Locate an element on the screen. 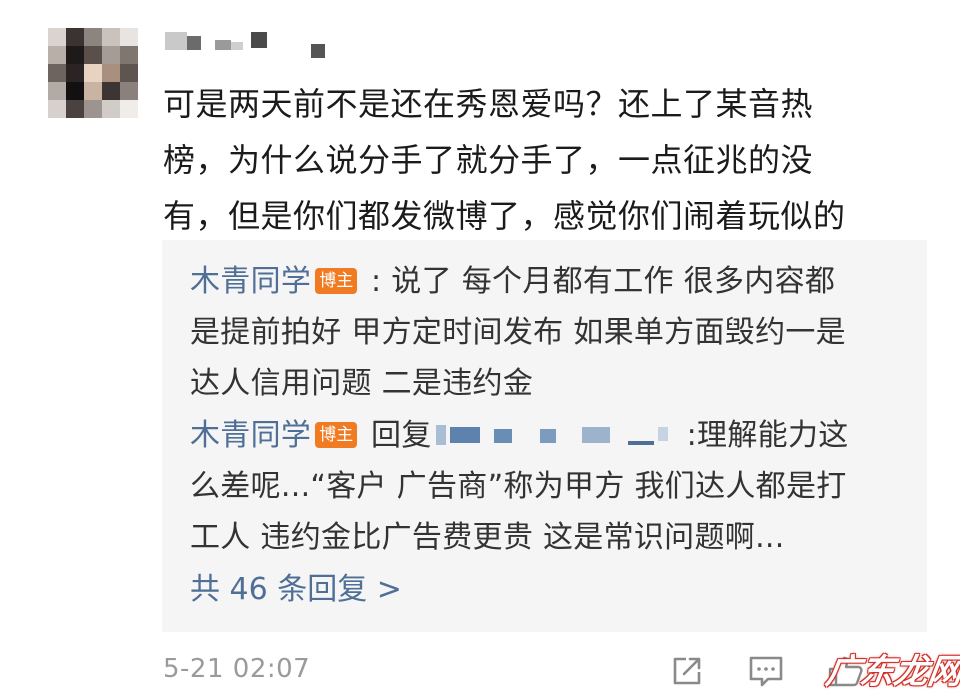  avatar is located at coordinates (93, 73).